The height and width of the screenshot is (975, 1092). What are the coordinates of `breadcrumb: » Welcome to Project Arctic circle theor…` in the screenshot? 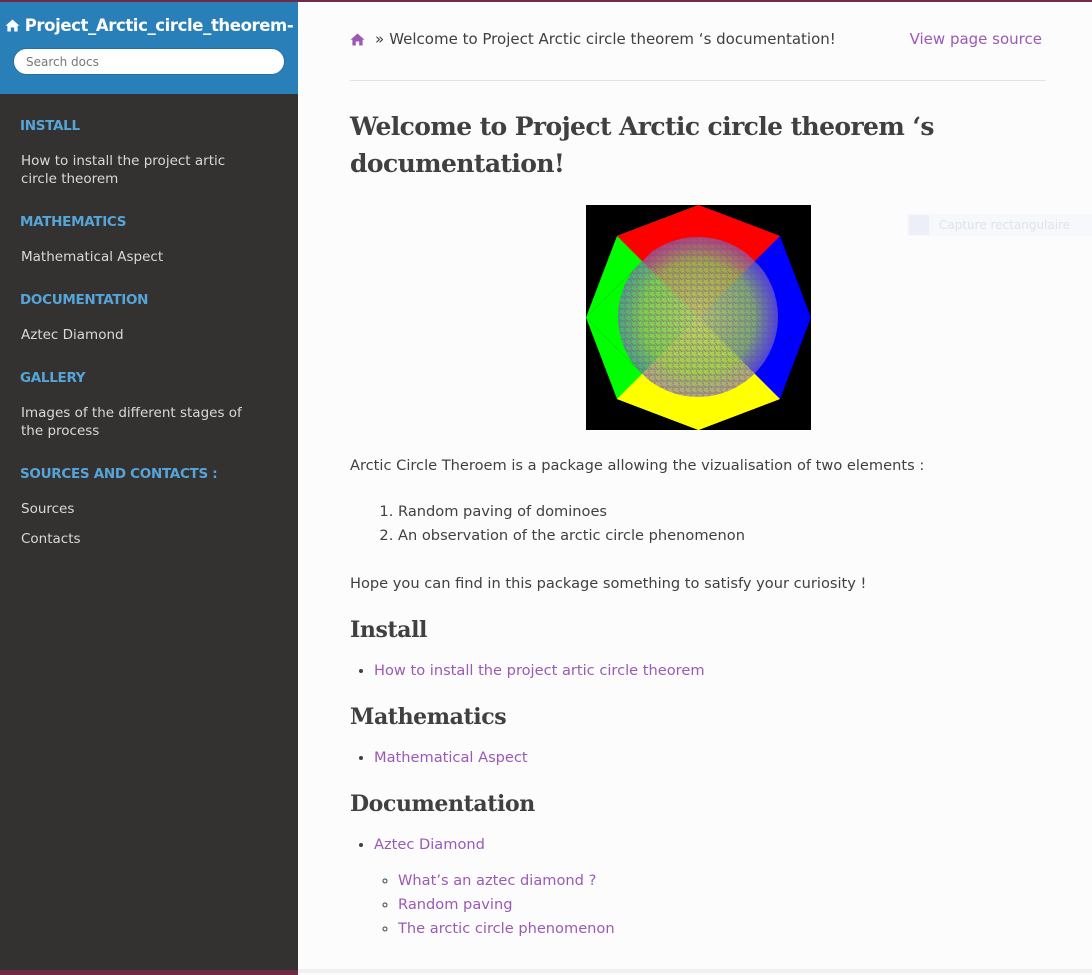 It's located at (698, 41).